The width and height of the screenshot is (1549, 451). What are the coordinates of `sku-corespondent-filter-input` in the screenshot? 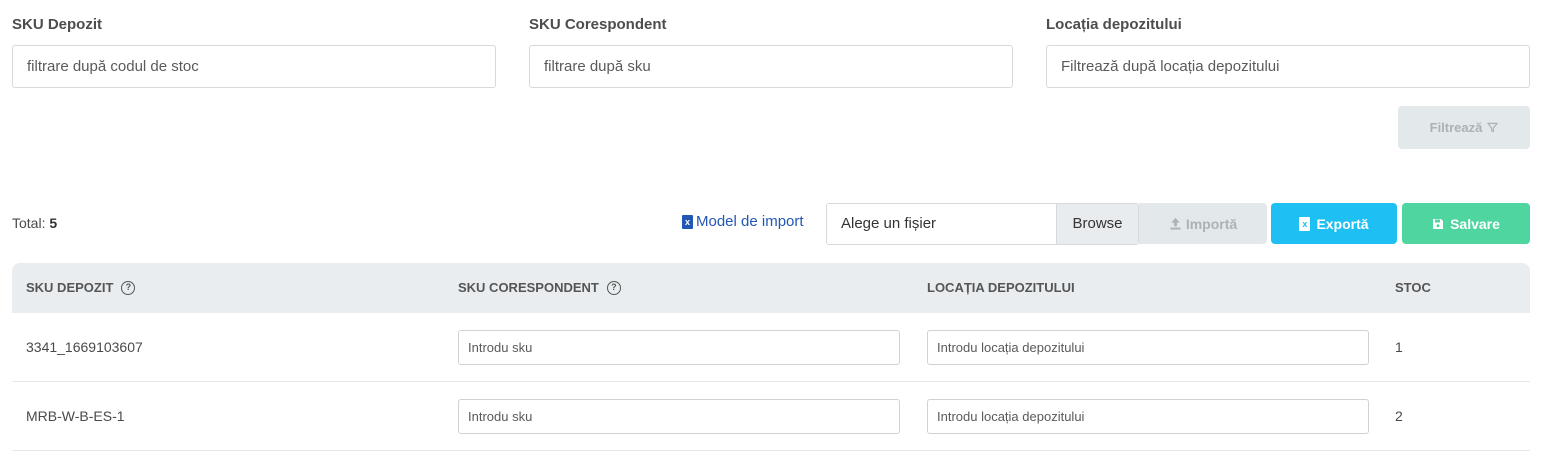 It's located at (771, 66).